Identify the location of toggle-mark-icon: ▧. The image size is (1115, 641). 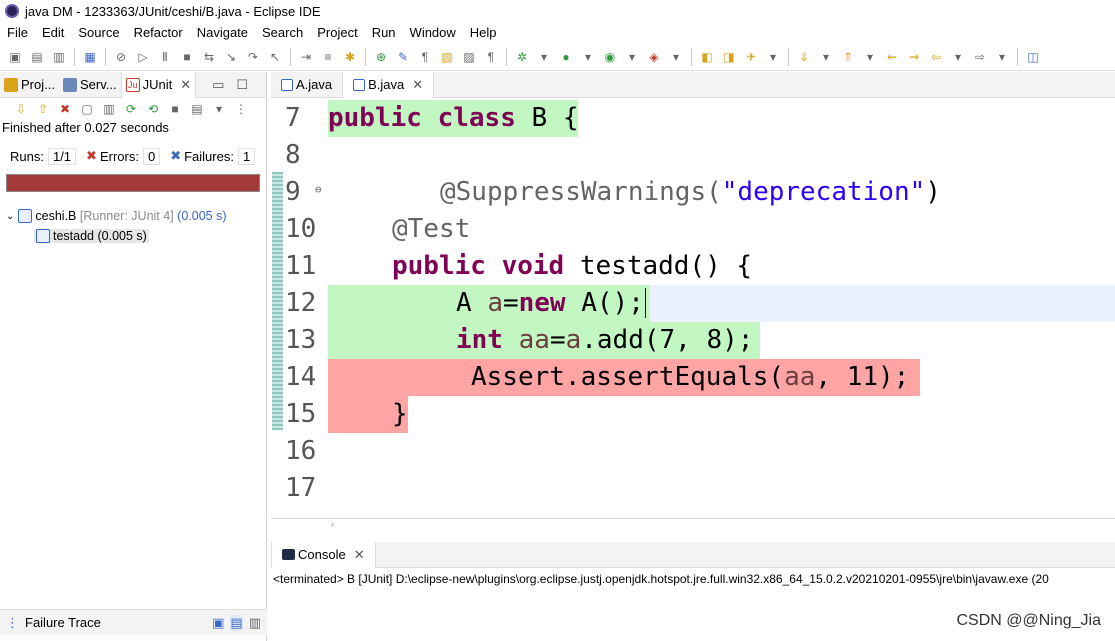
(447, 57).